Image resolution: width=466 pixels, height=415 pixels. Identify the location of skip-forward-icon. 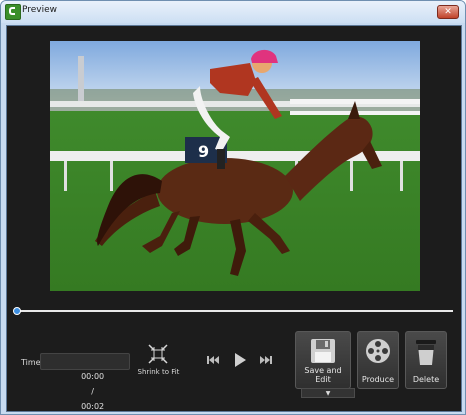
(266, 360).